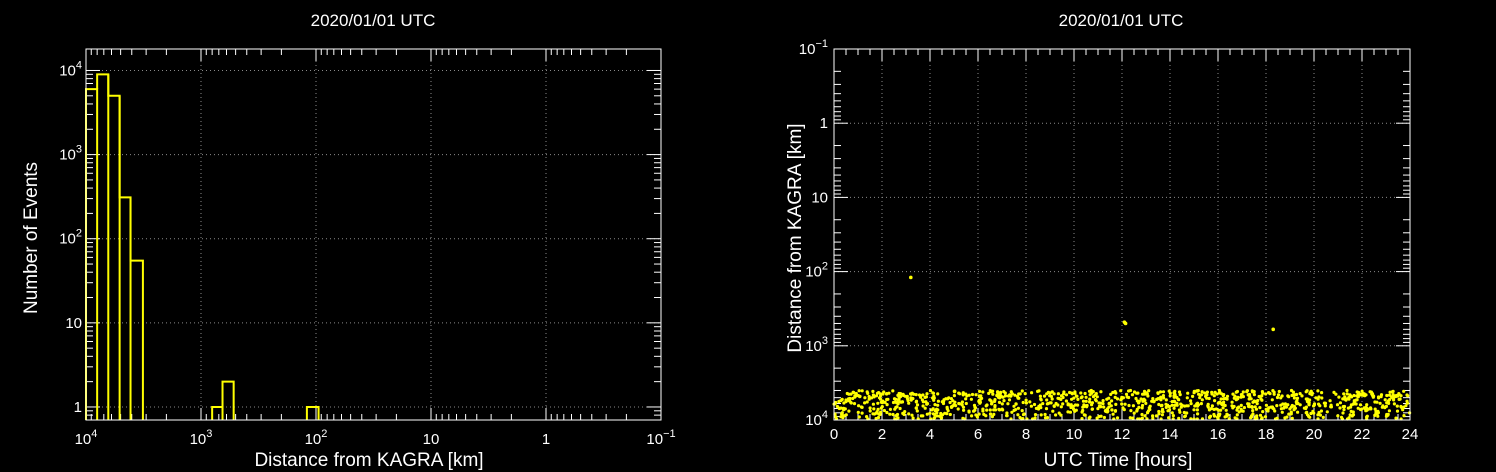 This screenshot has height=472, width=1496. Describe the element at coordinates (1362, 434) in the screenshot. I see `scatter-x-tick-label: 22` at that location.